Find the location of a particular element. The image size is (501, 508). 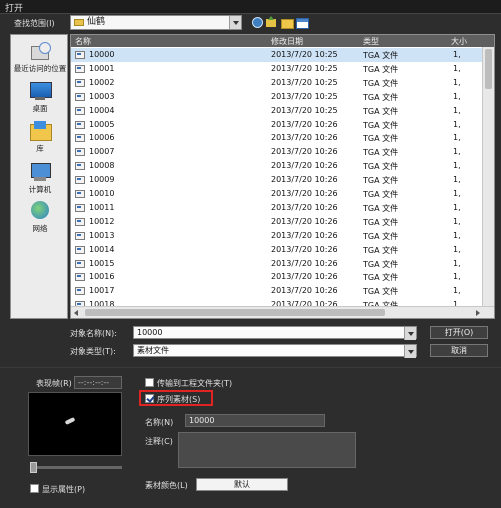

file-row: 10006 2013/7/20 10:26 TGA 文件 1, is located at coordinates (277, 138).